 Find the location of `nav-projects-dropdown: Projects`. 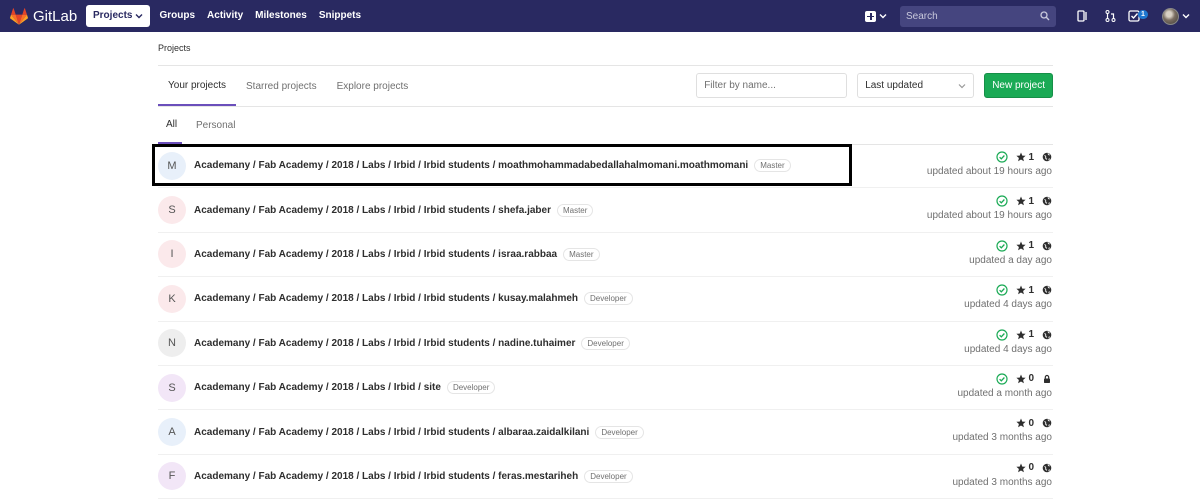

nav-projects-dropdown: Projects is located at coordinates (118, 16).